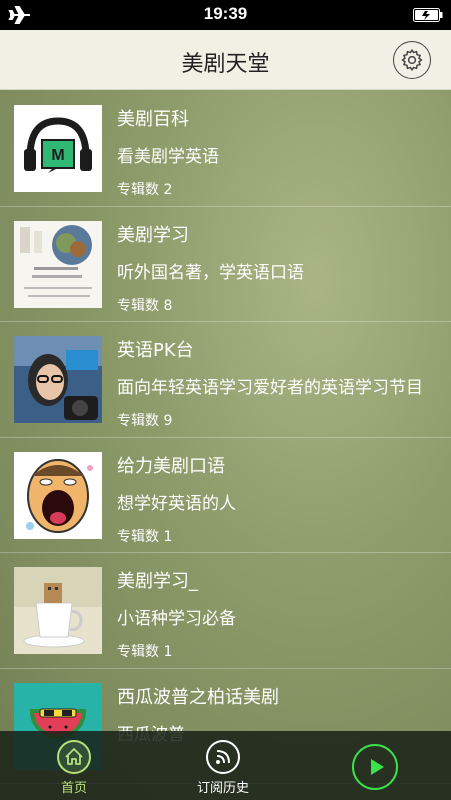  I want to click on battery-charging-icon, so click(428, 15).